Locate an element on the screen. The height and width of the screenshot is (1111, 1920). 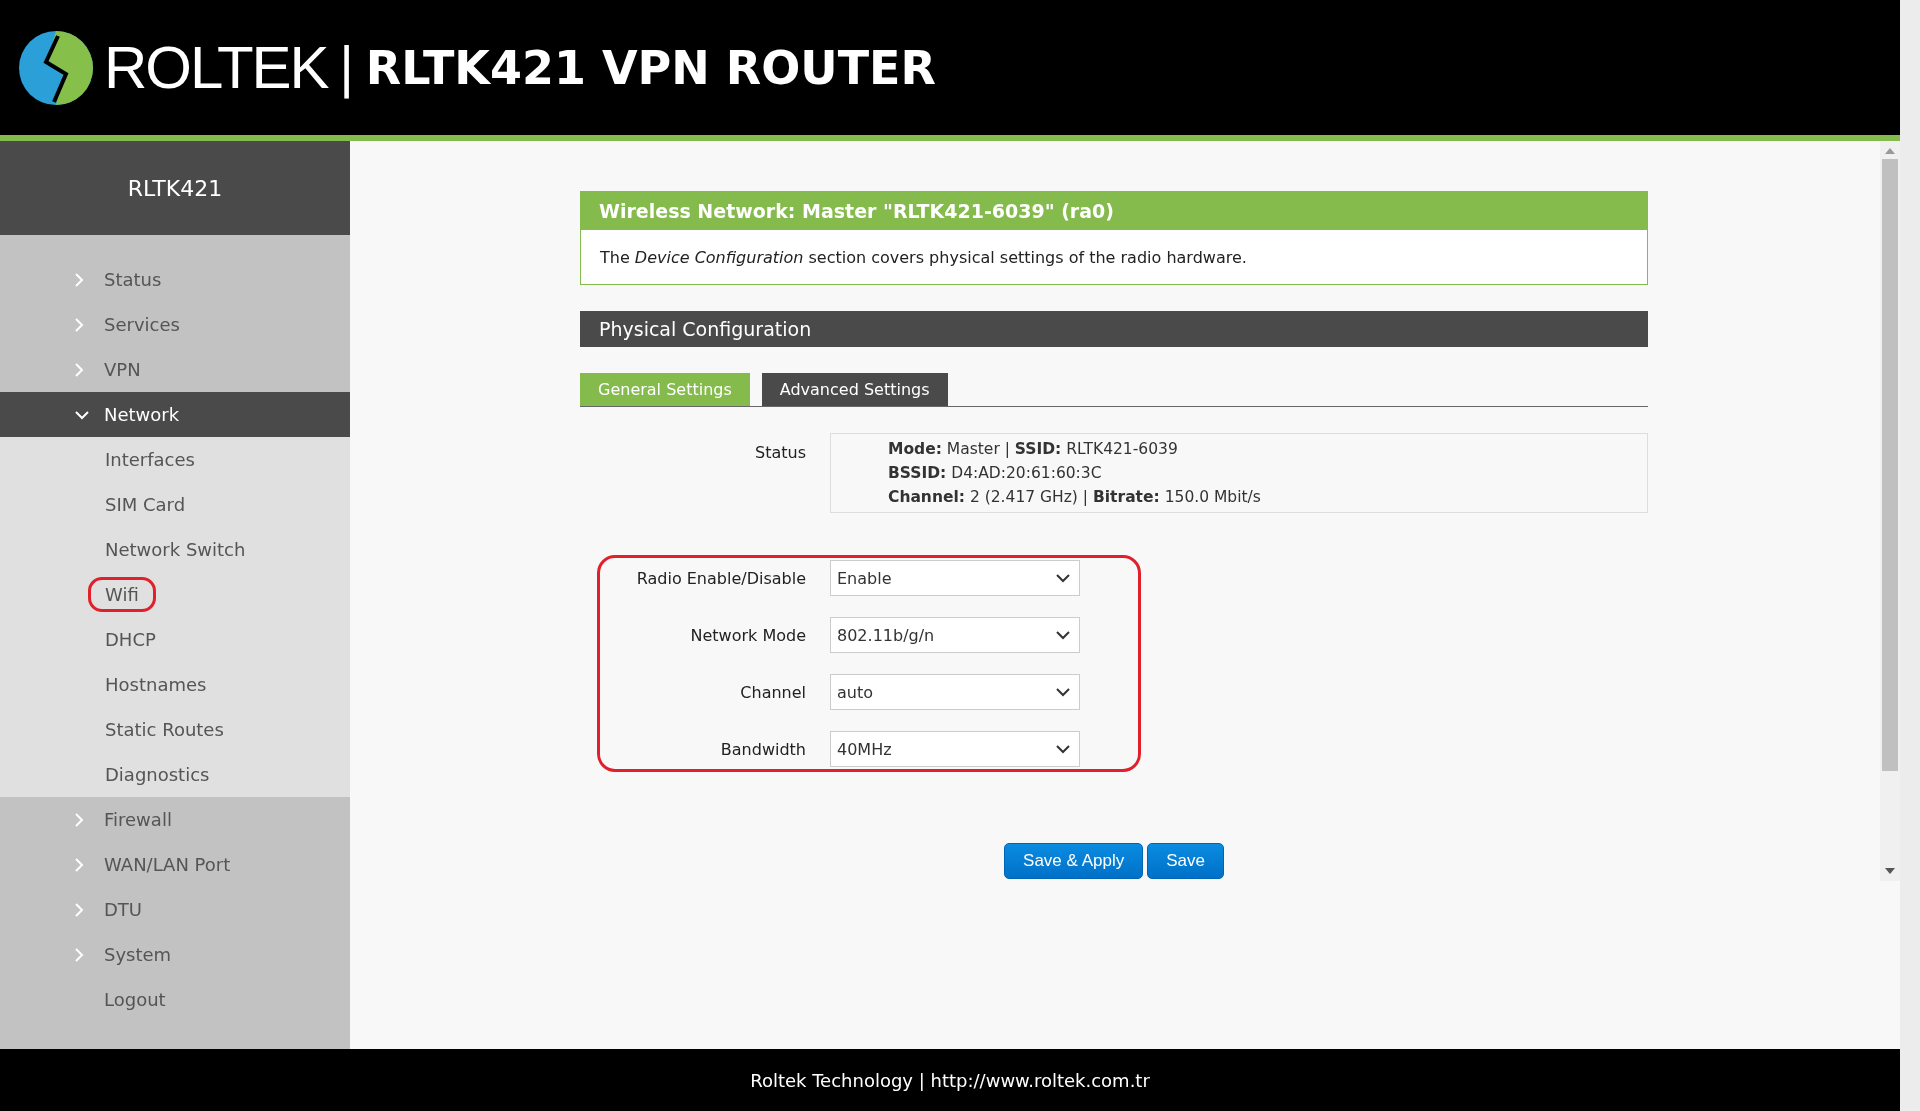
subsection-title: Physical Configuration is located at coordinates (705, 329).